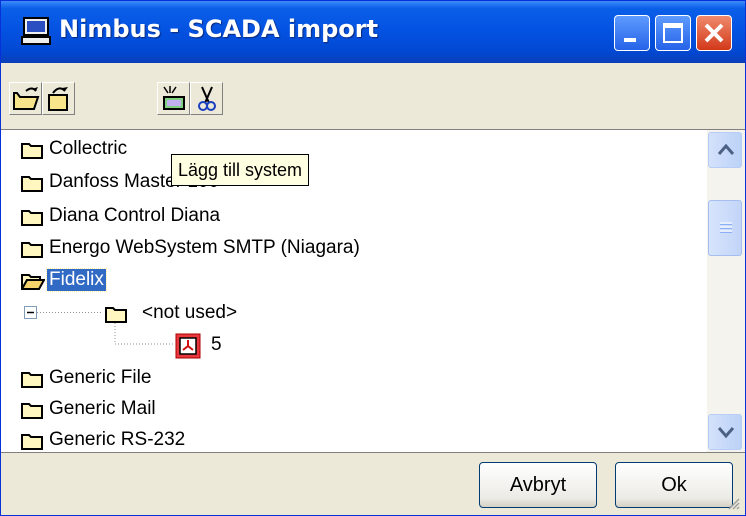 Image resolution: width=746 pixels, height=516 pixels. Describe the element at coordinates (36, 31) in the screenshot. I see `computer-icon` at that location.